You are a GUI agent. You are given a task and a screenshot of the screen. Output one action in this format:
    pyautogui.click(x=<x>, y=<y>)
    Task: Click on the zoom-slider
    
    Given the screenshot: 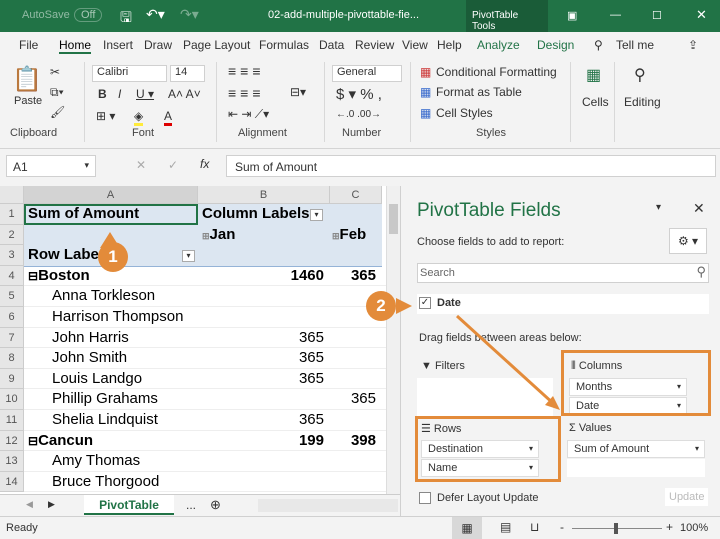 What is the action you would take?
    pyautogui.click(x=617, y=528)
    